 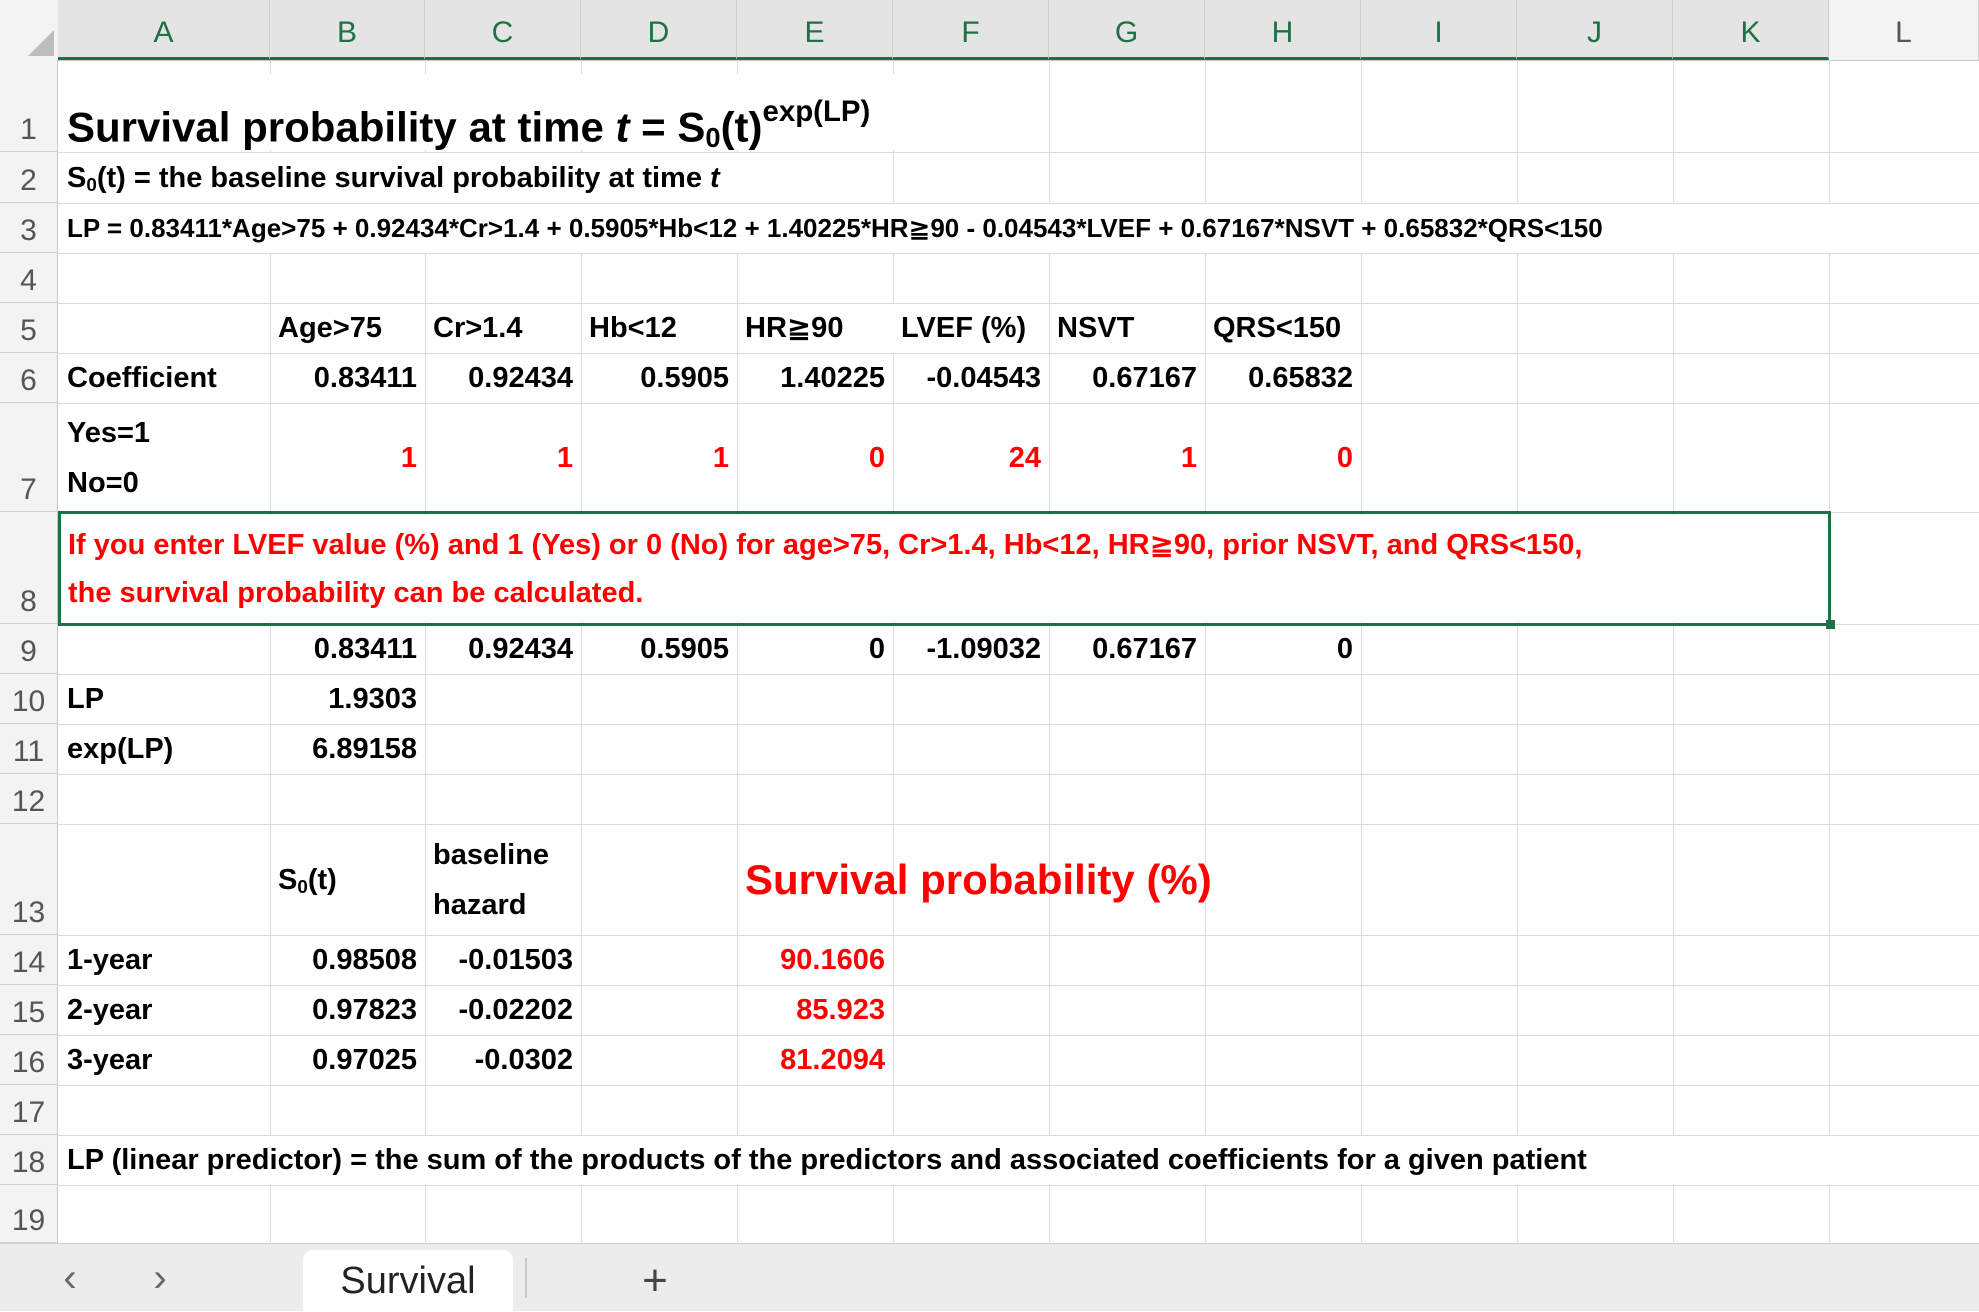 What do you see at coordinates (29, 1214) in the screenshot?
I see `row-header-19: 19` at bounding box center [29, 1214].